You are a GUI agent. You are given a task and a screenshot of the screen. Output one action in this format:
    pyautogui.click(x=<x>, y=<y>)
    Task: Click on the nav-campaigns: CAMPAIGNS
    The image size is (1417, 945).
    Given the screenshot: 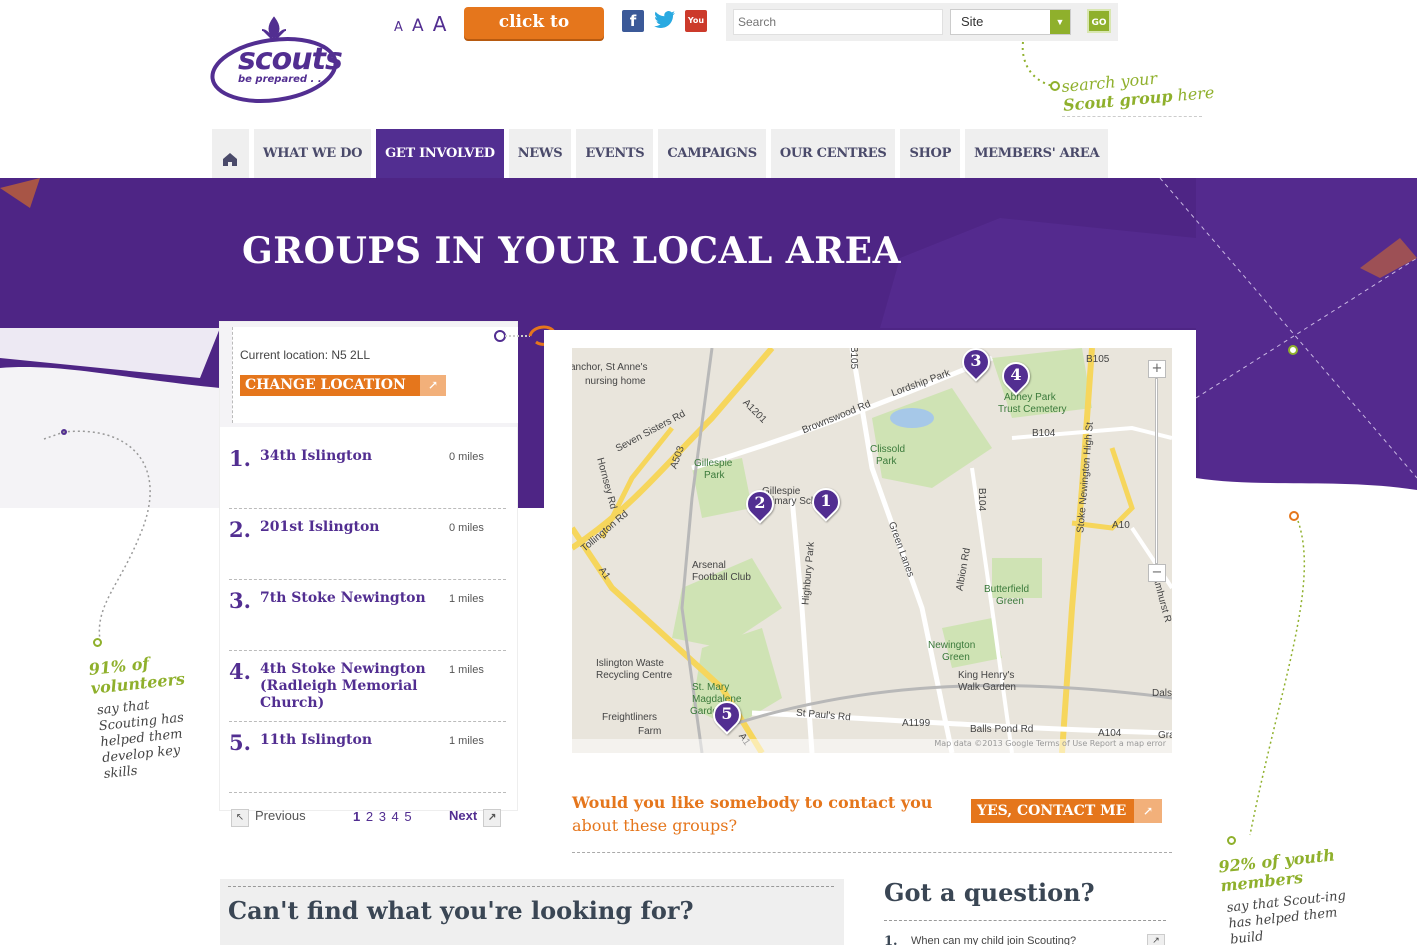 What is the action you would take?
    pyautogui.click(x=712, y=155)
    